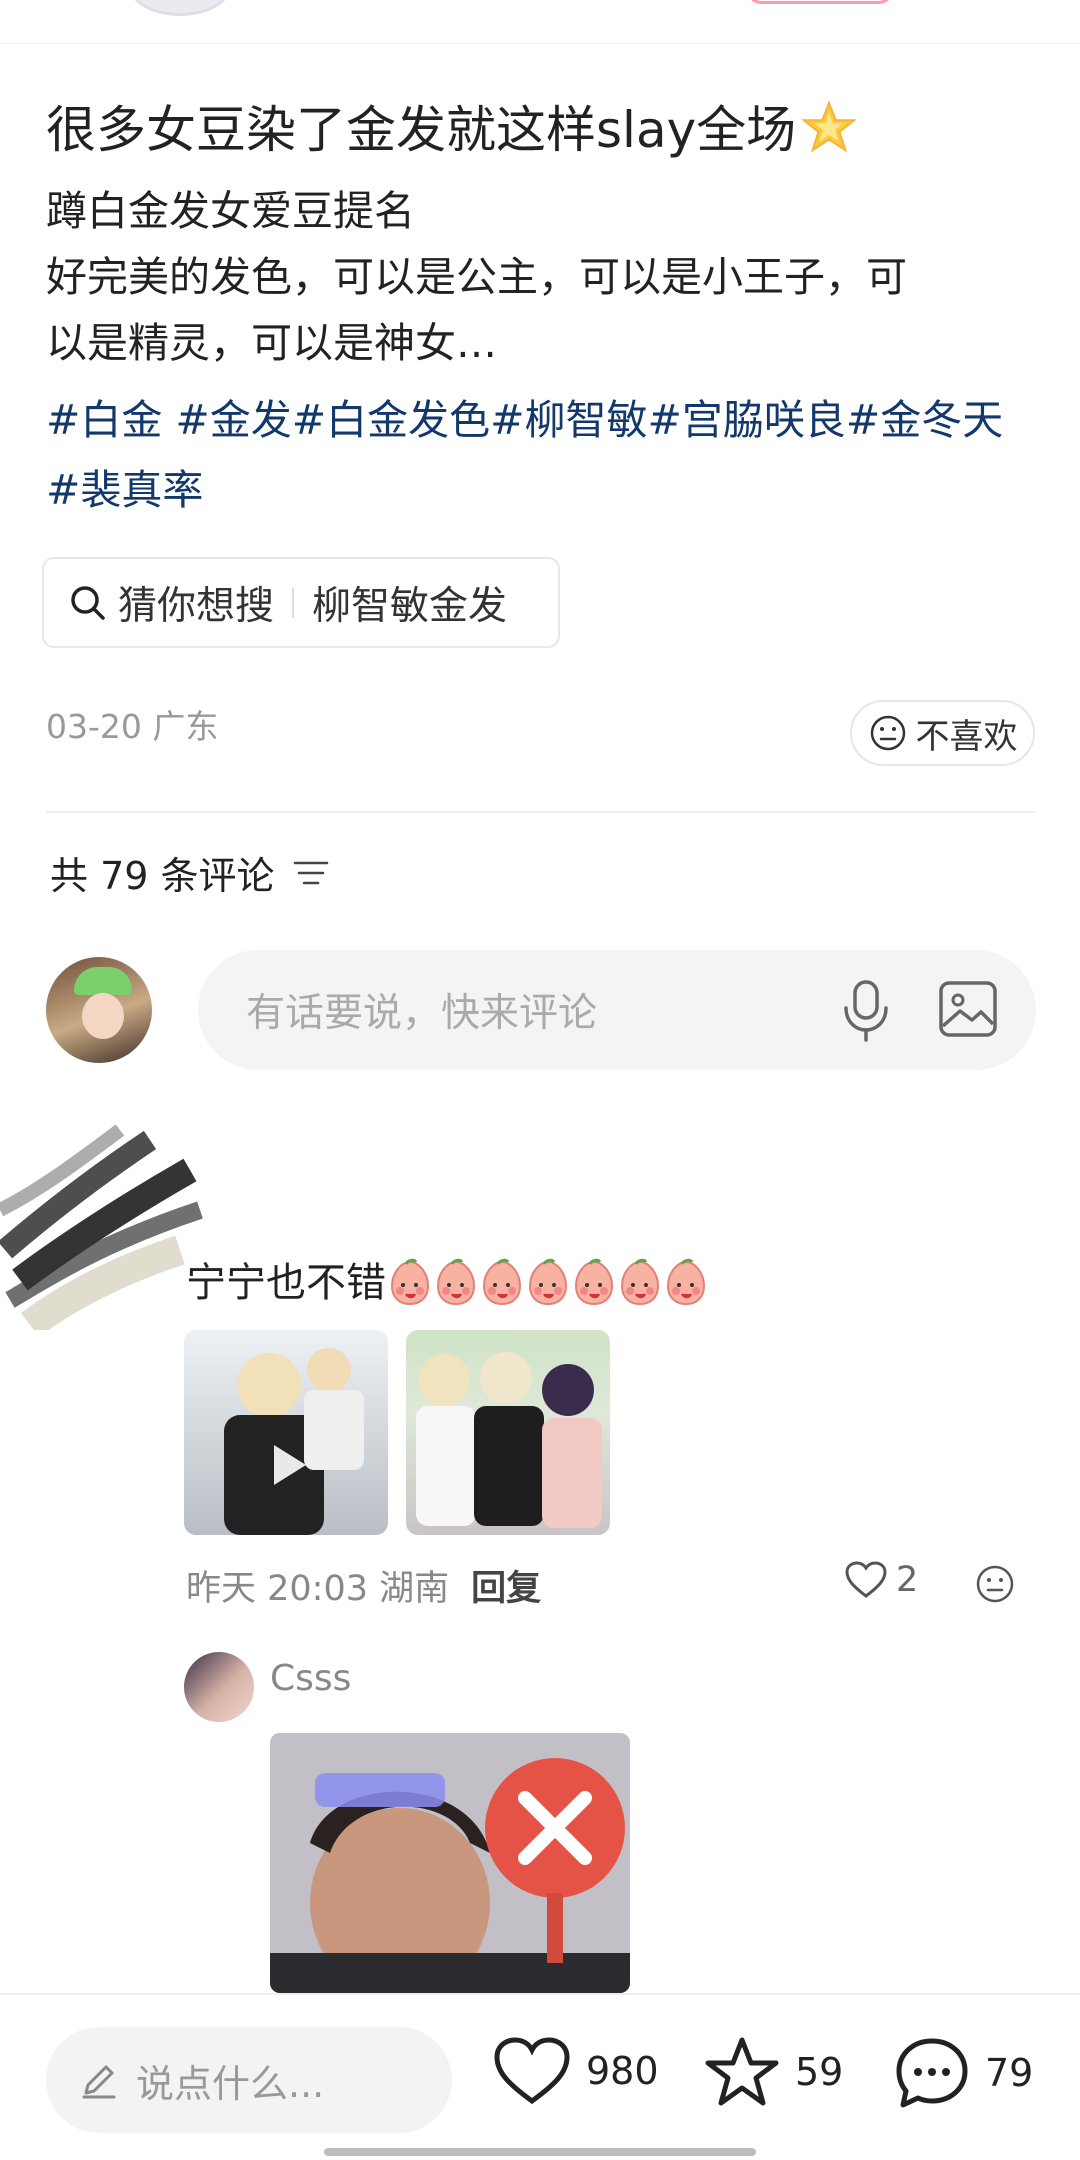  Describe the element at coordinates (476, 277) in the screenshot. I see `description-line: 好完美的发色，可以是公主，可以是小王子，可` at that location.